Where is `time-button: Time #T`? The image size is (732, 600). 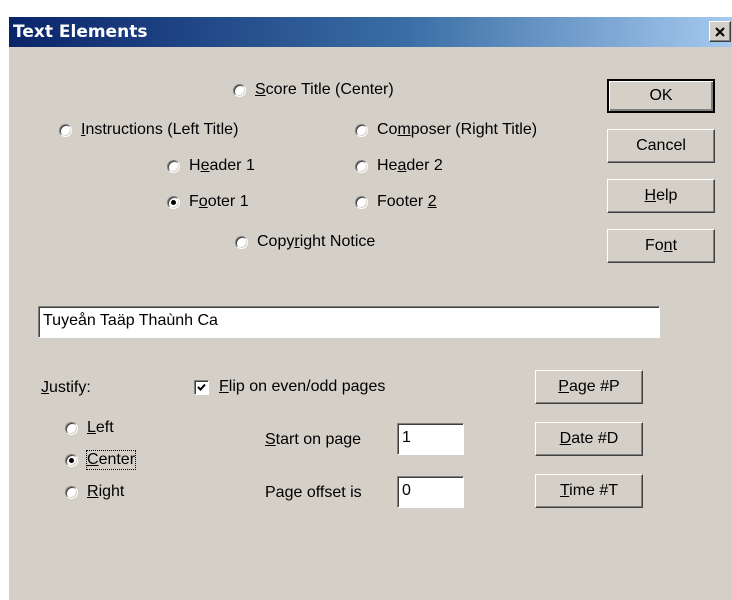
time-button: Time #T is located at coordinates (589, 491).